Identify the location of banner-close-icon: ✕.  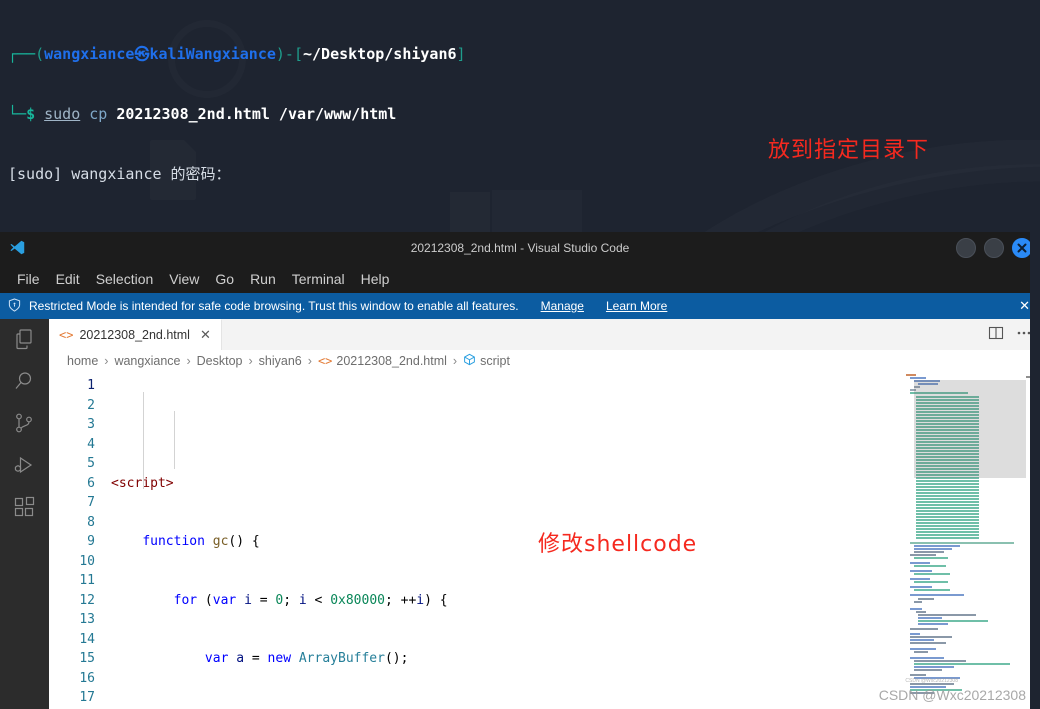
(1024, 306).